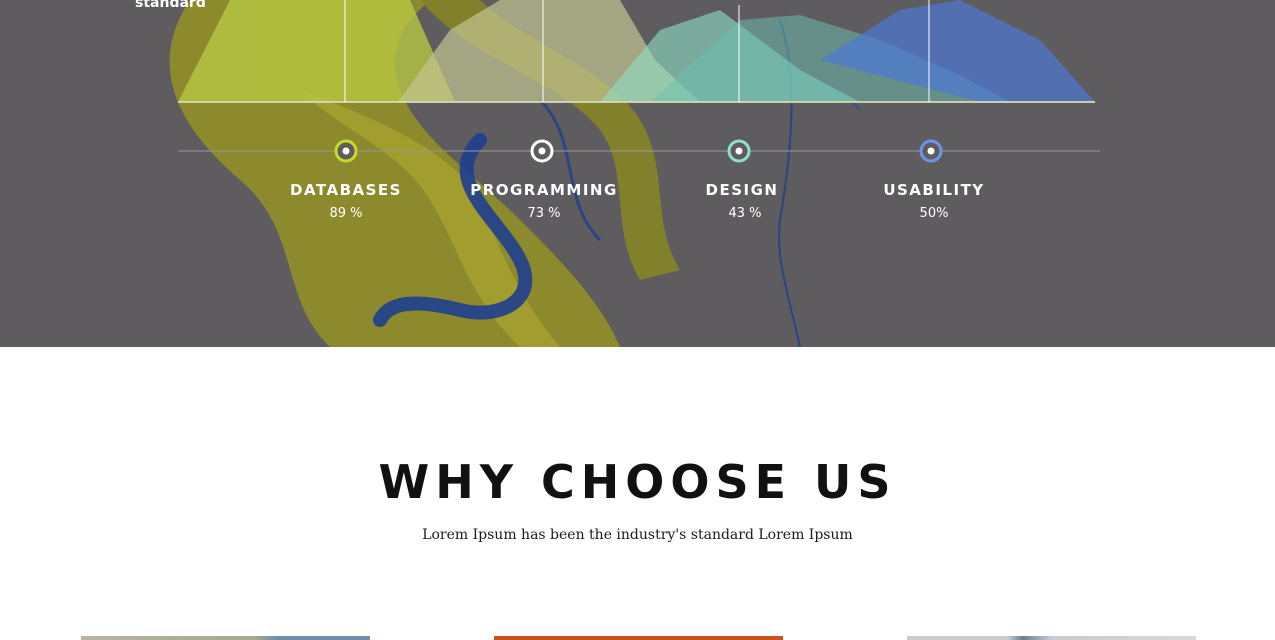 Image resolution: width=1275 pixels, height=640 pixels. I want to click on corner-text-right: standard, so click(1050, 1).